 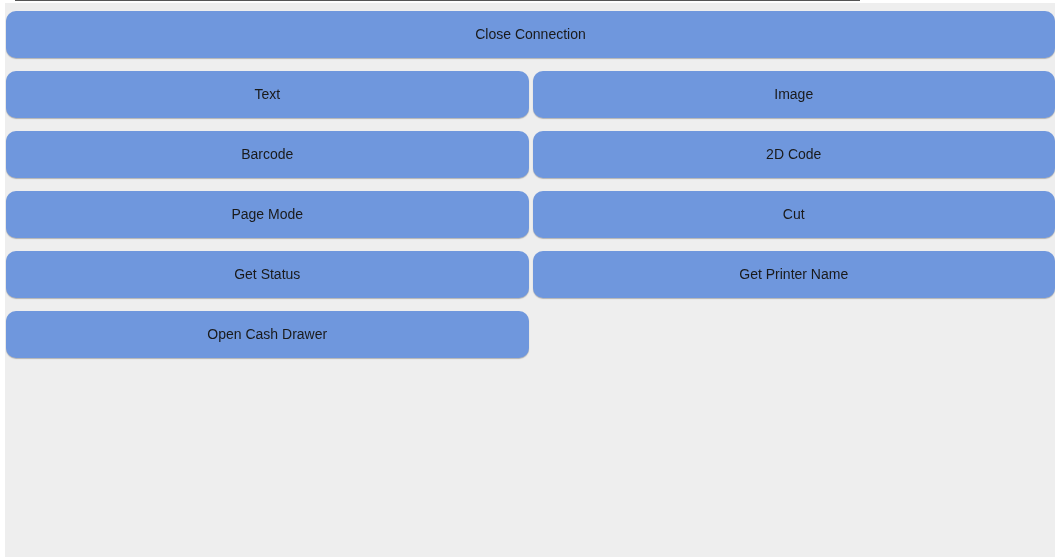 What do you see at coordinates (793, 274) in the screenshot?
I see `action-button: Get Printer Name` at bounding box center [793, 274].